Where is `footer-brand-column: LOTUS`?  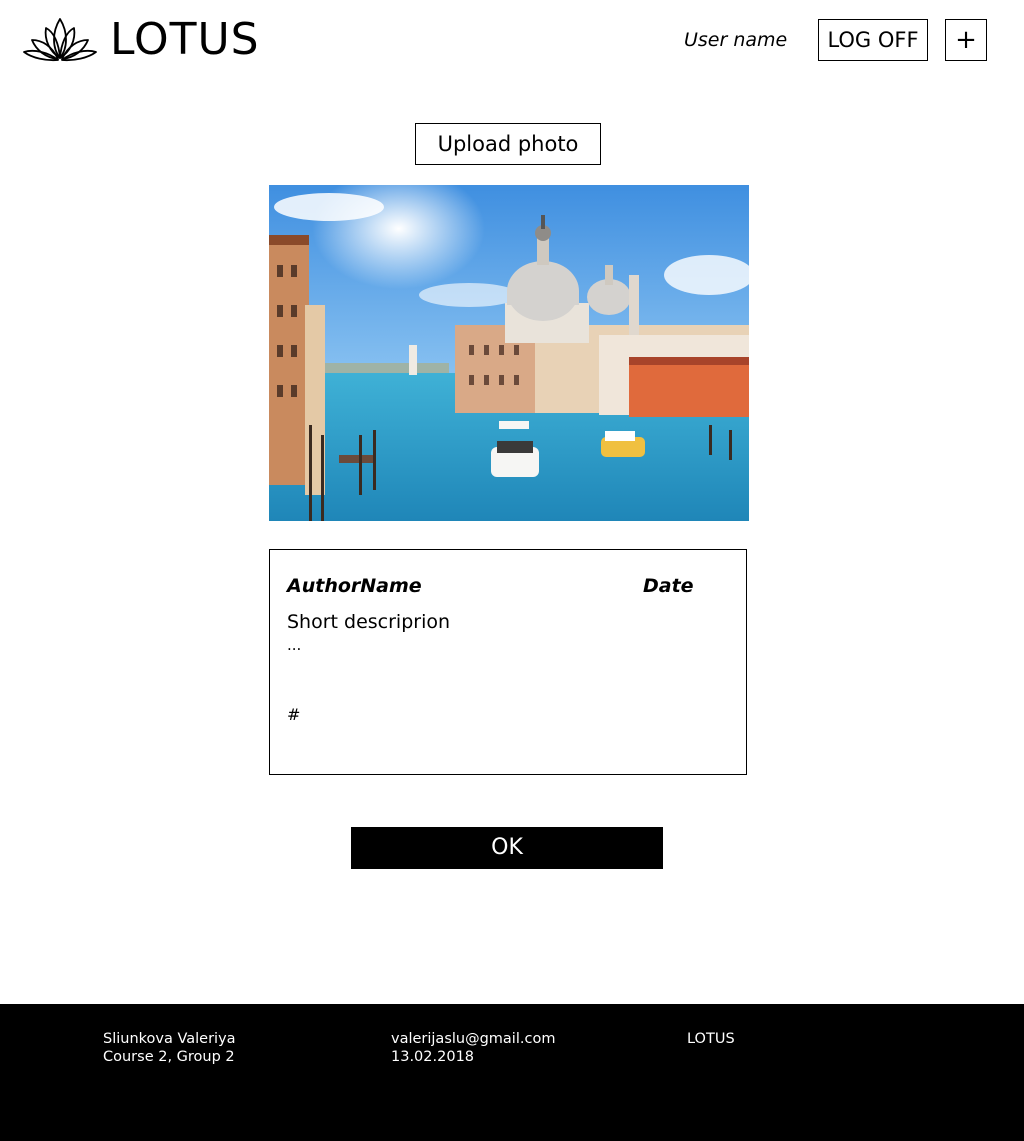
footer-brand-column: LOTUS is located at coordinates (711, 1039).